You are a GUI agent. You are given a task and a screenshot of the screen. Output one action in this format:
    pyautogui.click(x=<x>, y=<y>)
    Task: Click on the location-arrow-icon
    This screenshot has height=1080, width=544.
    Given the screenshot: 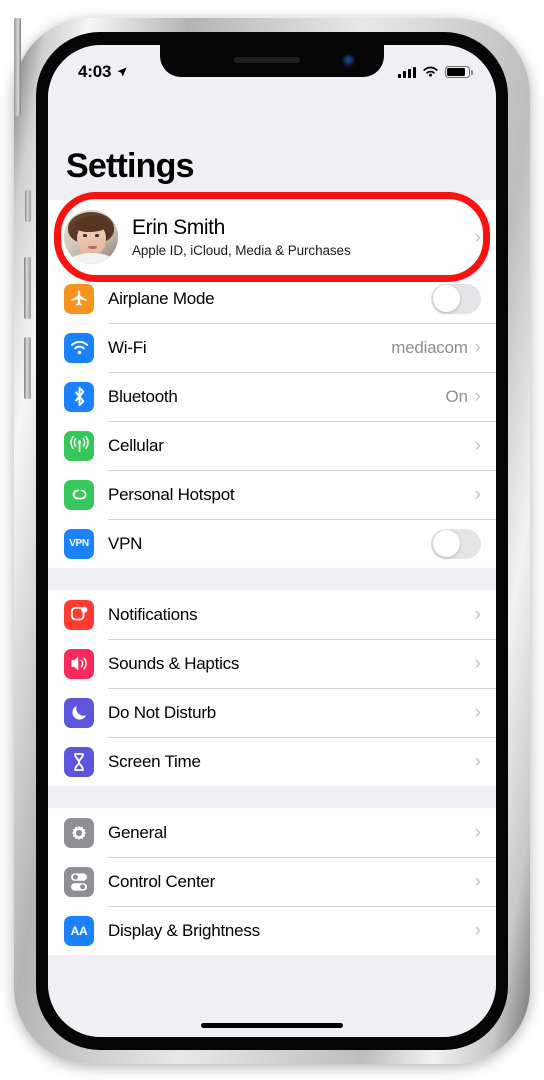 What is the action you would take?
    pyautogui.click(x=122, y=72)
    